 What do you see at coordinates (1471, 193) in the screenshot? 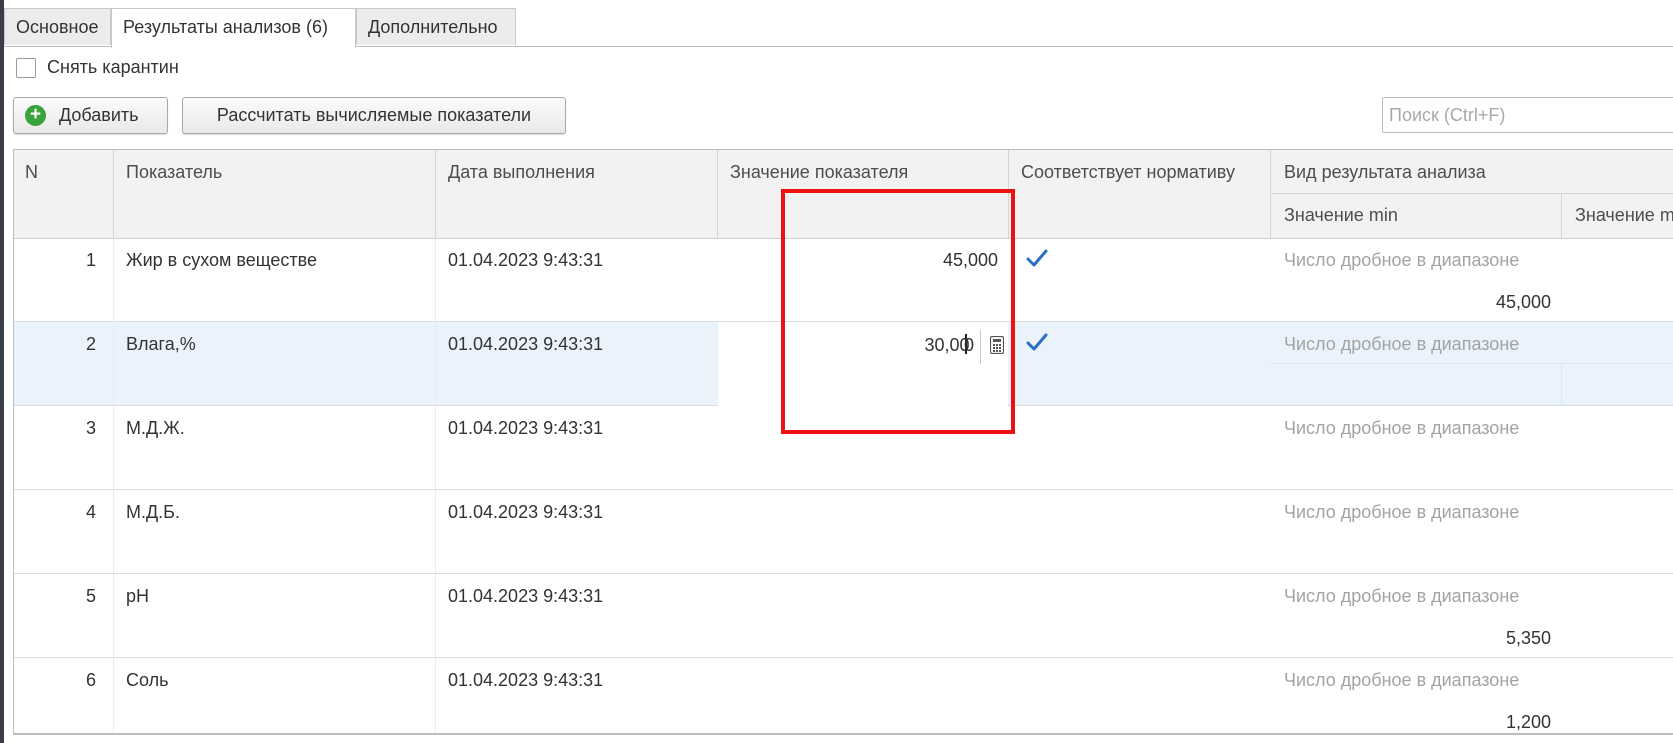
I see `header-subdivider` at bounding box center [1471, 193].